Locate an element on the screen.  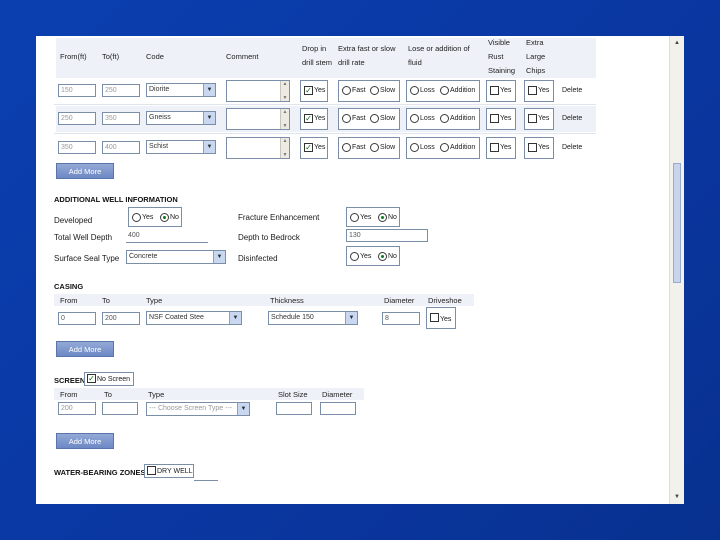
drill-row-3-rust-label: Yes is located at coordinates (506, 147).